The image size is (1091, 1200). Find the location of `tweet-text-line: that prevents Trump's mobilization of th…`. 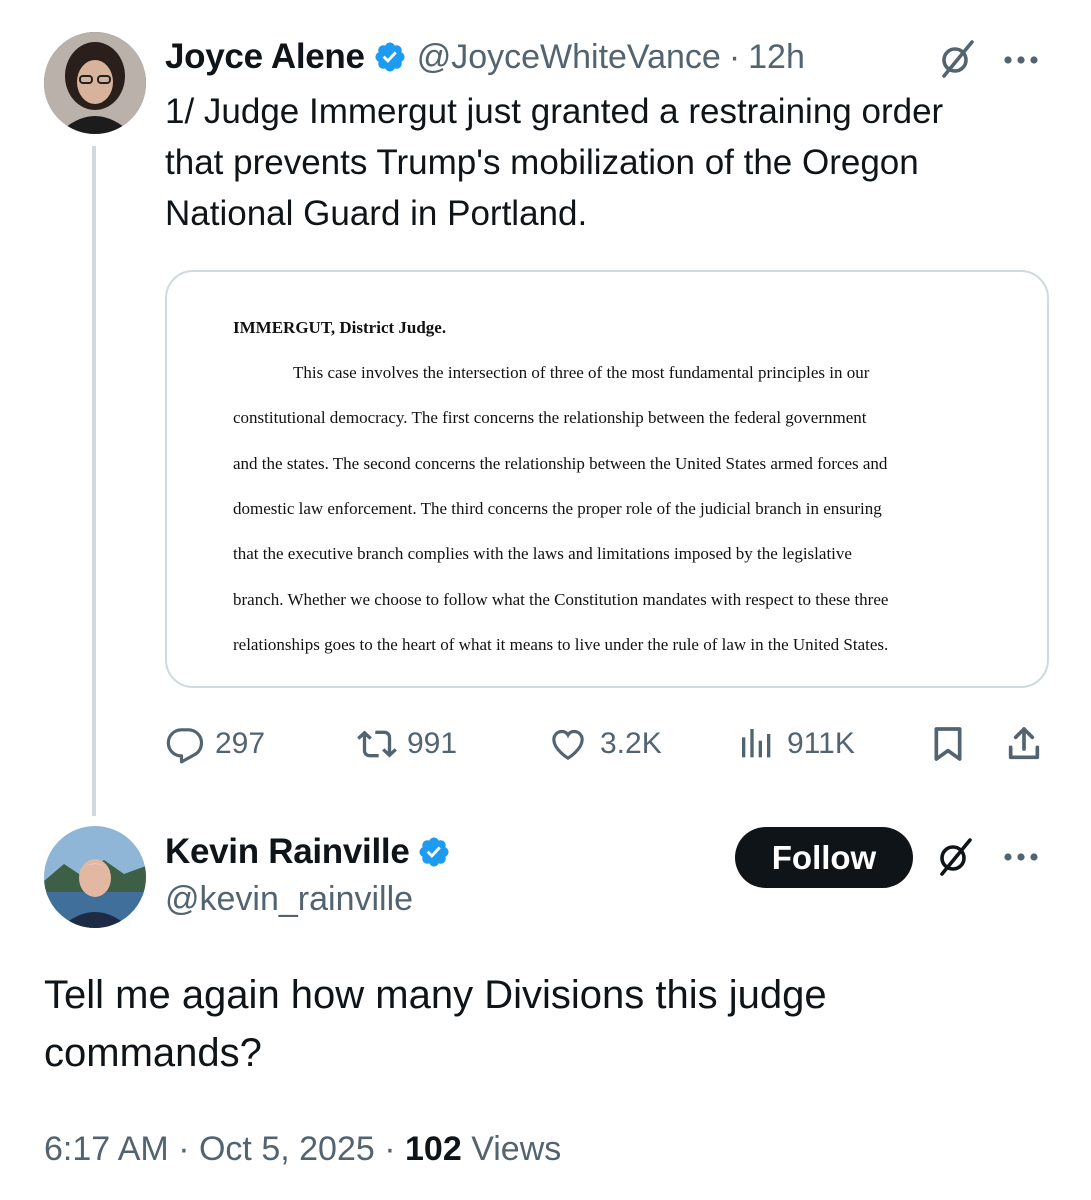

tweet-text-line: that prevents Trump's mobilization of th… is located at coordinates (542, 162).